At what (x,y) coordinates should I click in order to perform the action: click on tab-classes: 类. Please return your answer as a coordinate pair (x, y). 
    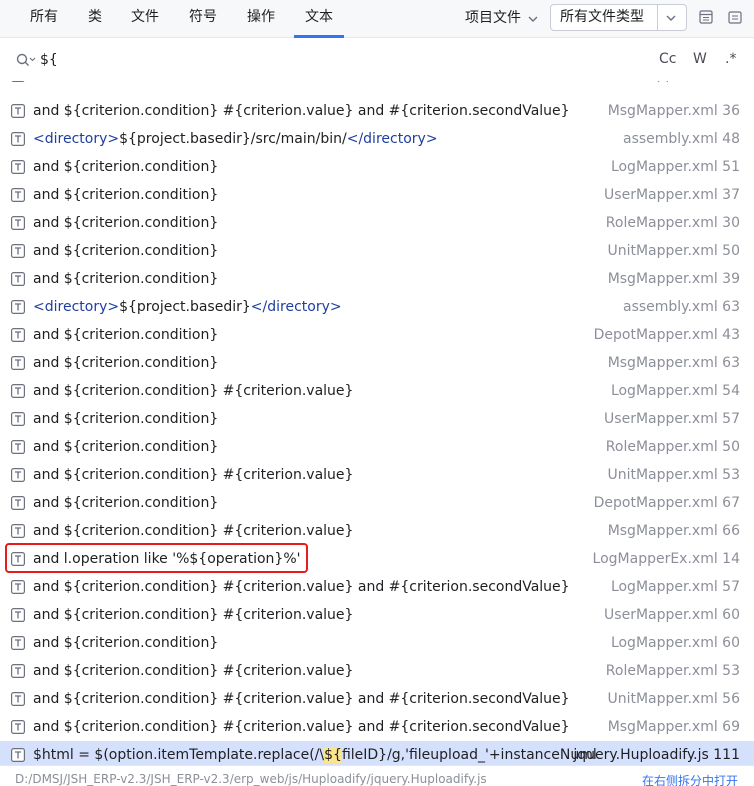
    Looking at the image, I should click on (95, 19).